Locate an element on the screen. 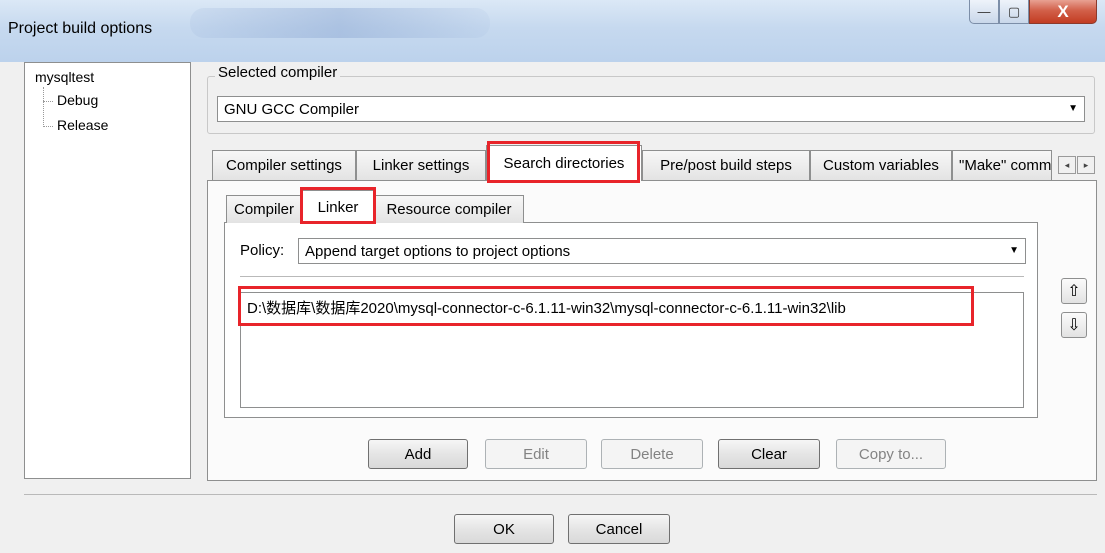 This screenshot has width=1105, height=553. title-bar is located at coordinates (552, 31).